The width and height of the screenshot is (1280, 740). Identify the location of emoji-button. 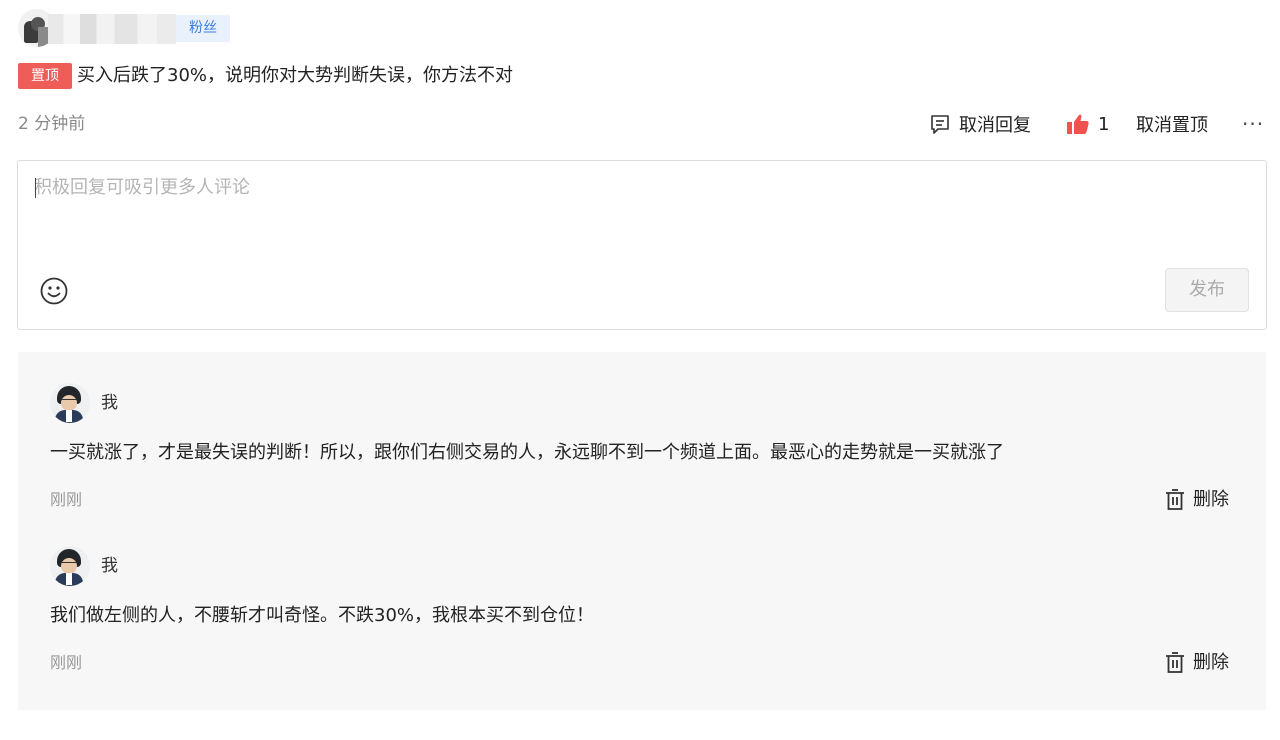
(54, 291).